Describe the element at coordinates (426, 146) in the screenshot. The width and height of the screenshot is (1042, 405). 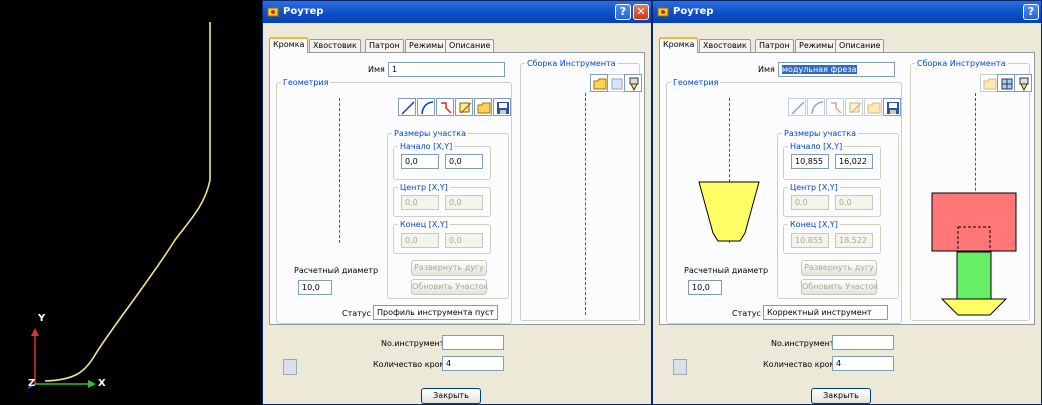
I see `start-legend: Начало [X,Y]` at that location.